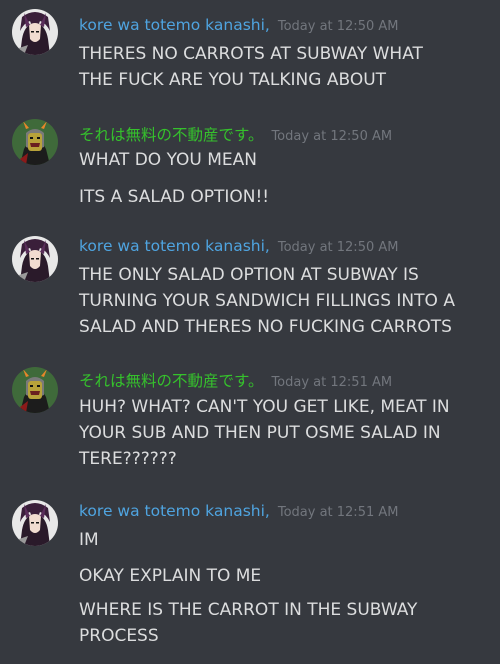 Image resolution: width=500 pixels, height=664 pixels. I want to click on message-line: WHERE IS THE CARROT IN THE SUBWAY, so click(248, 610).